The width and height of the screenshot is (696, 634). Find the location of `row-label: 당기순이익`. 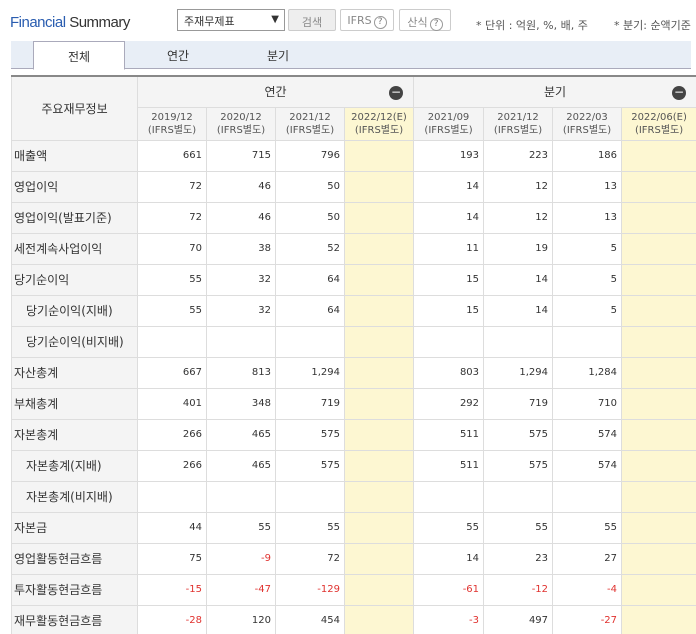

row-label: 당기순이익 is located at coordinates (74, 279).